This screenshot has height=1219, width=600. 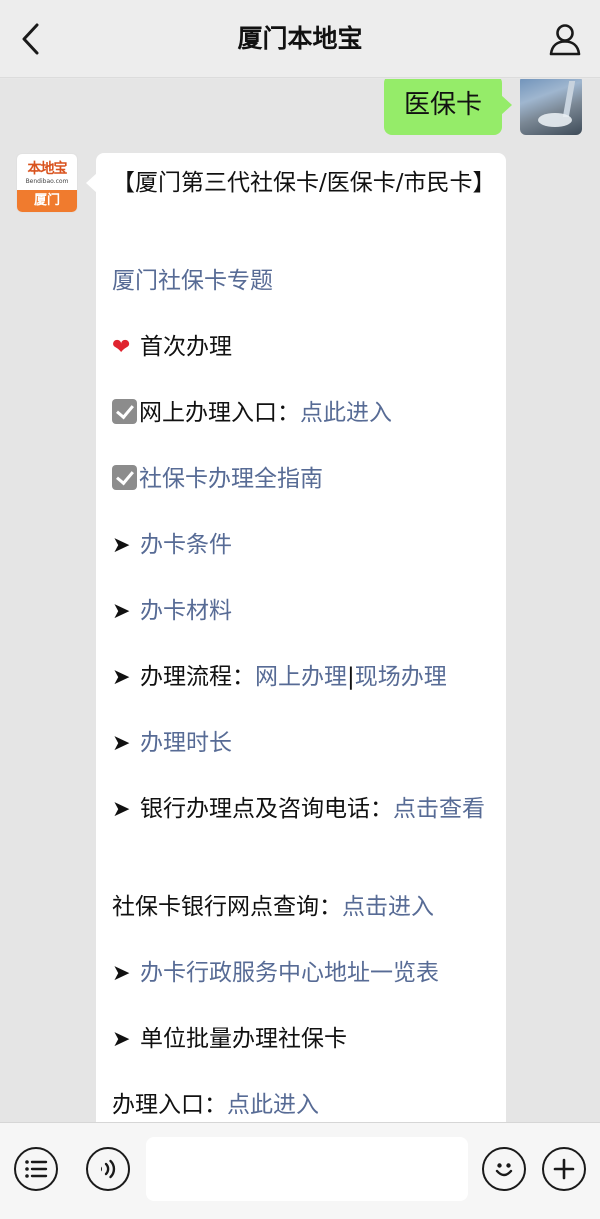 I want to click on logo-domain: Bendibao.com, so click(x=47, y=181).